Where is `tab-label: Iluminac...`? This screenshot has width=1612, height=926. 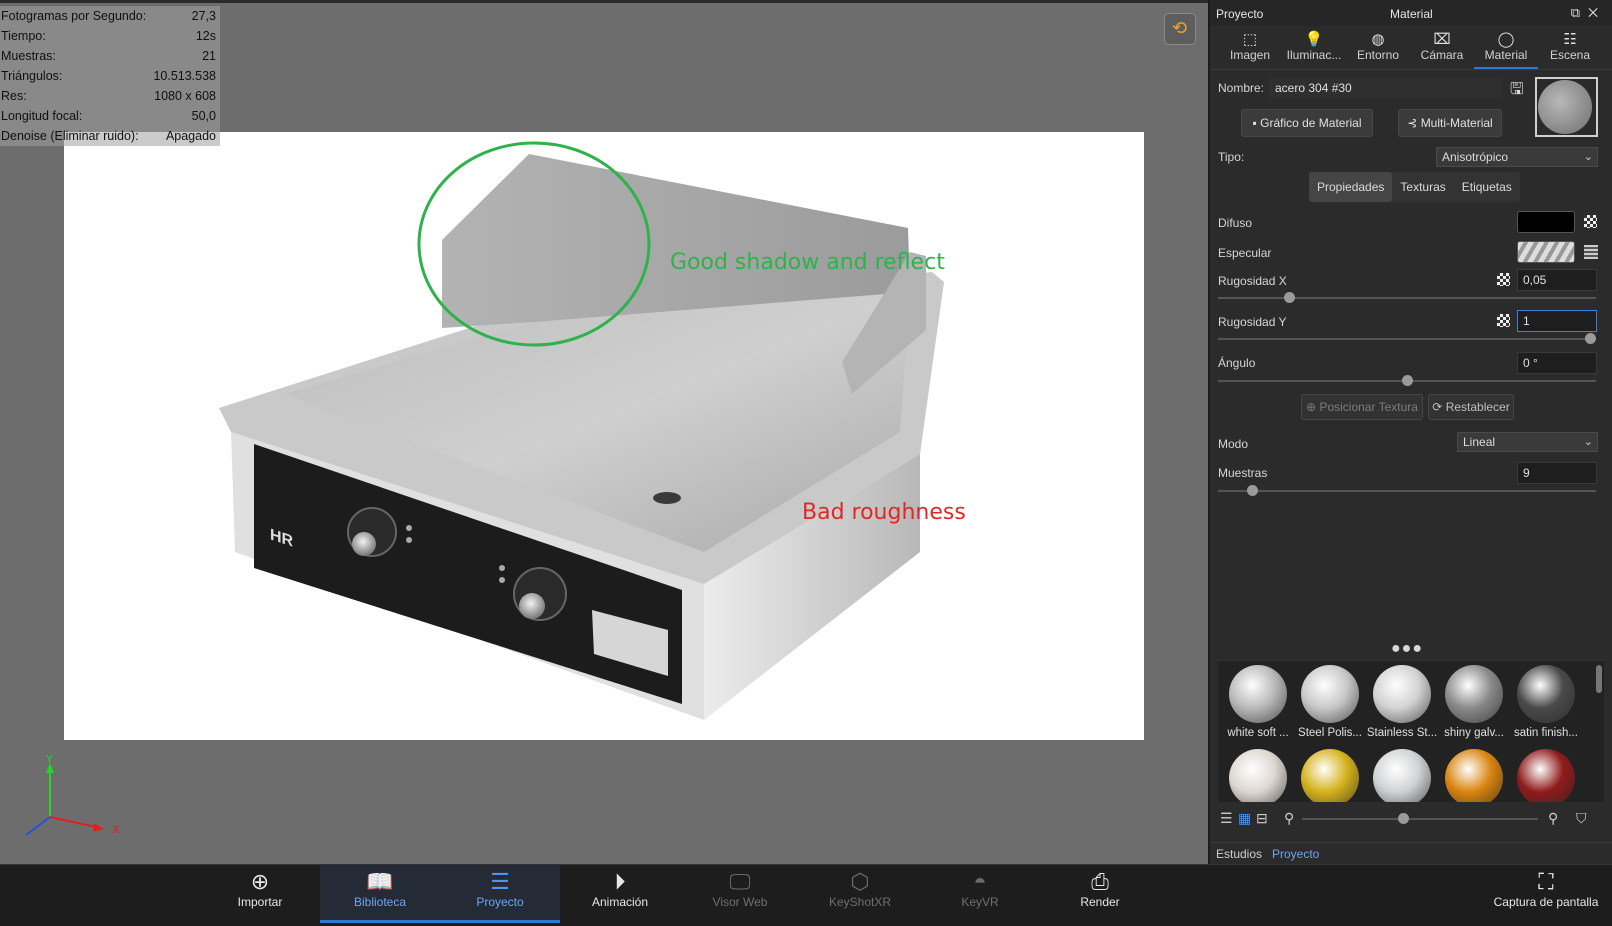
tab-label: Iluminac... is located at coordinates (1314, 55).